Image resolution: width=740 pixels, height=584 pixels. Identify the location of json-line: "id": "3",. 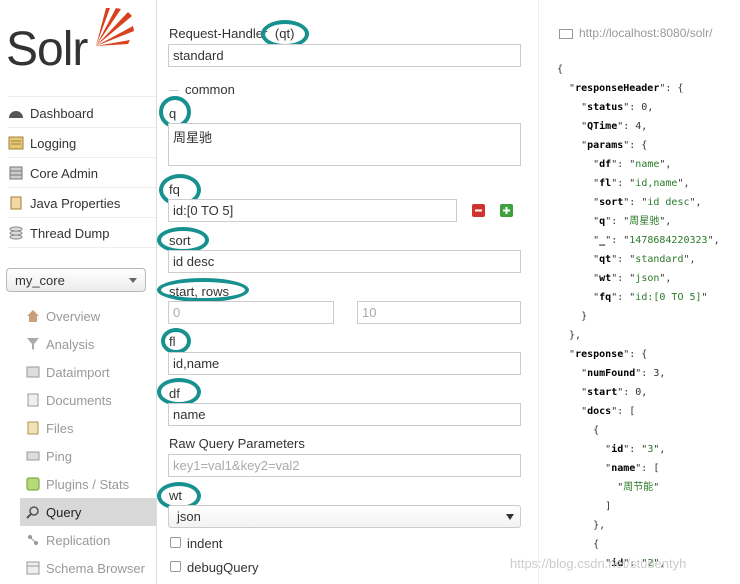
(611, 449).